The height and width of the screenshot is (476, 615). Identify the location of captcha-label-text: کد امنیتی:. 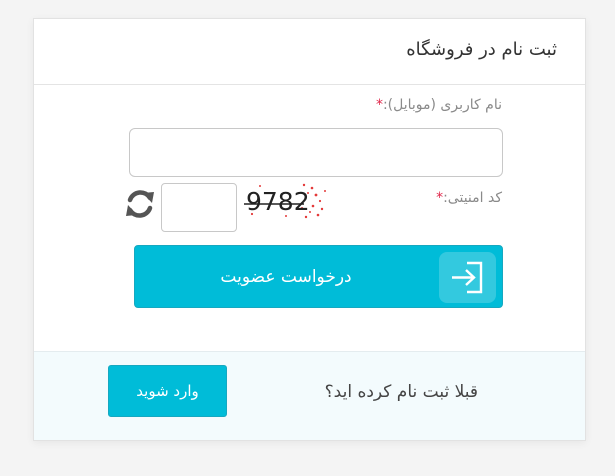
(472, 198).